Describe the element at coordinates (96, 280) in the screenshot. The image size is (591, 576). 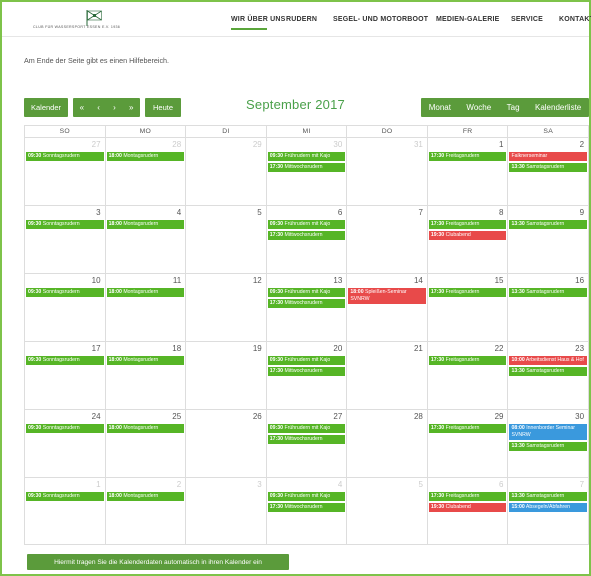
I see `day-number: 10` at that location.